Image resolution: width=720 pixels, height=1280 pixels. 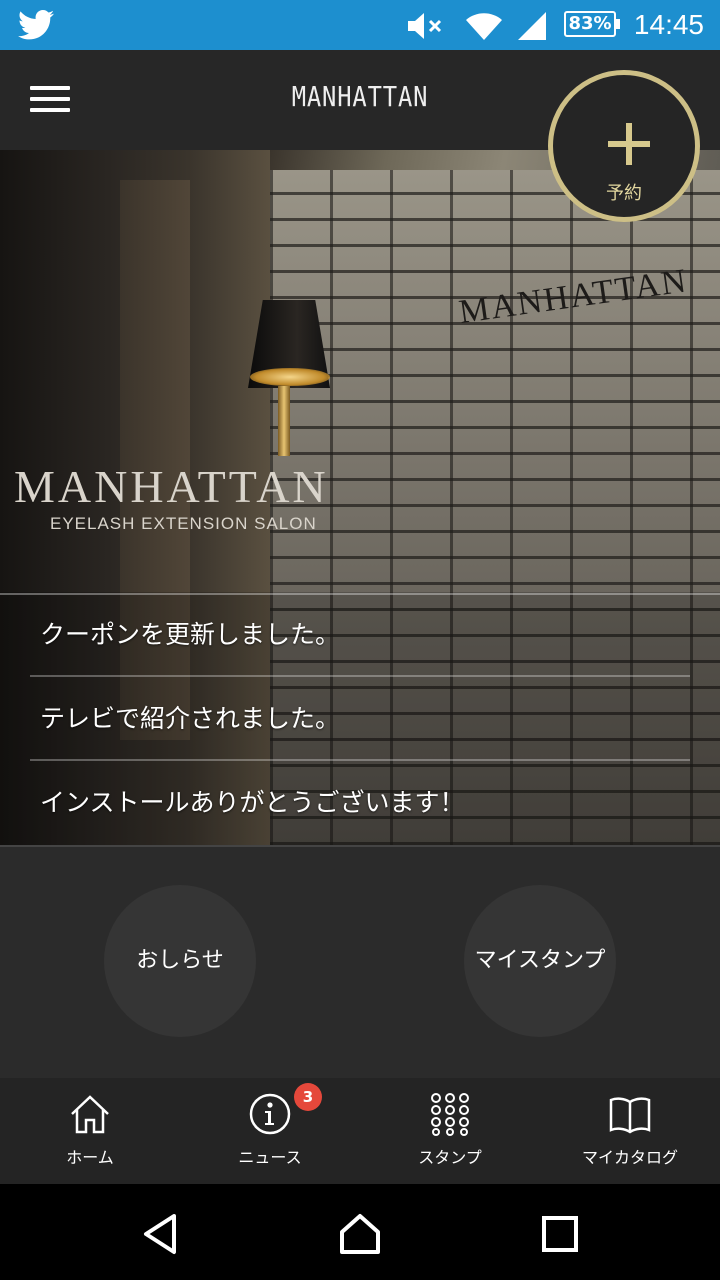 What do you see at coordinates (290, 377) in the screenshot?
I see `lamp-glow` at bounding box center [290, 377].